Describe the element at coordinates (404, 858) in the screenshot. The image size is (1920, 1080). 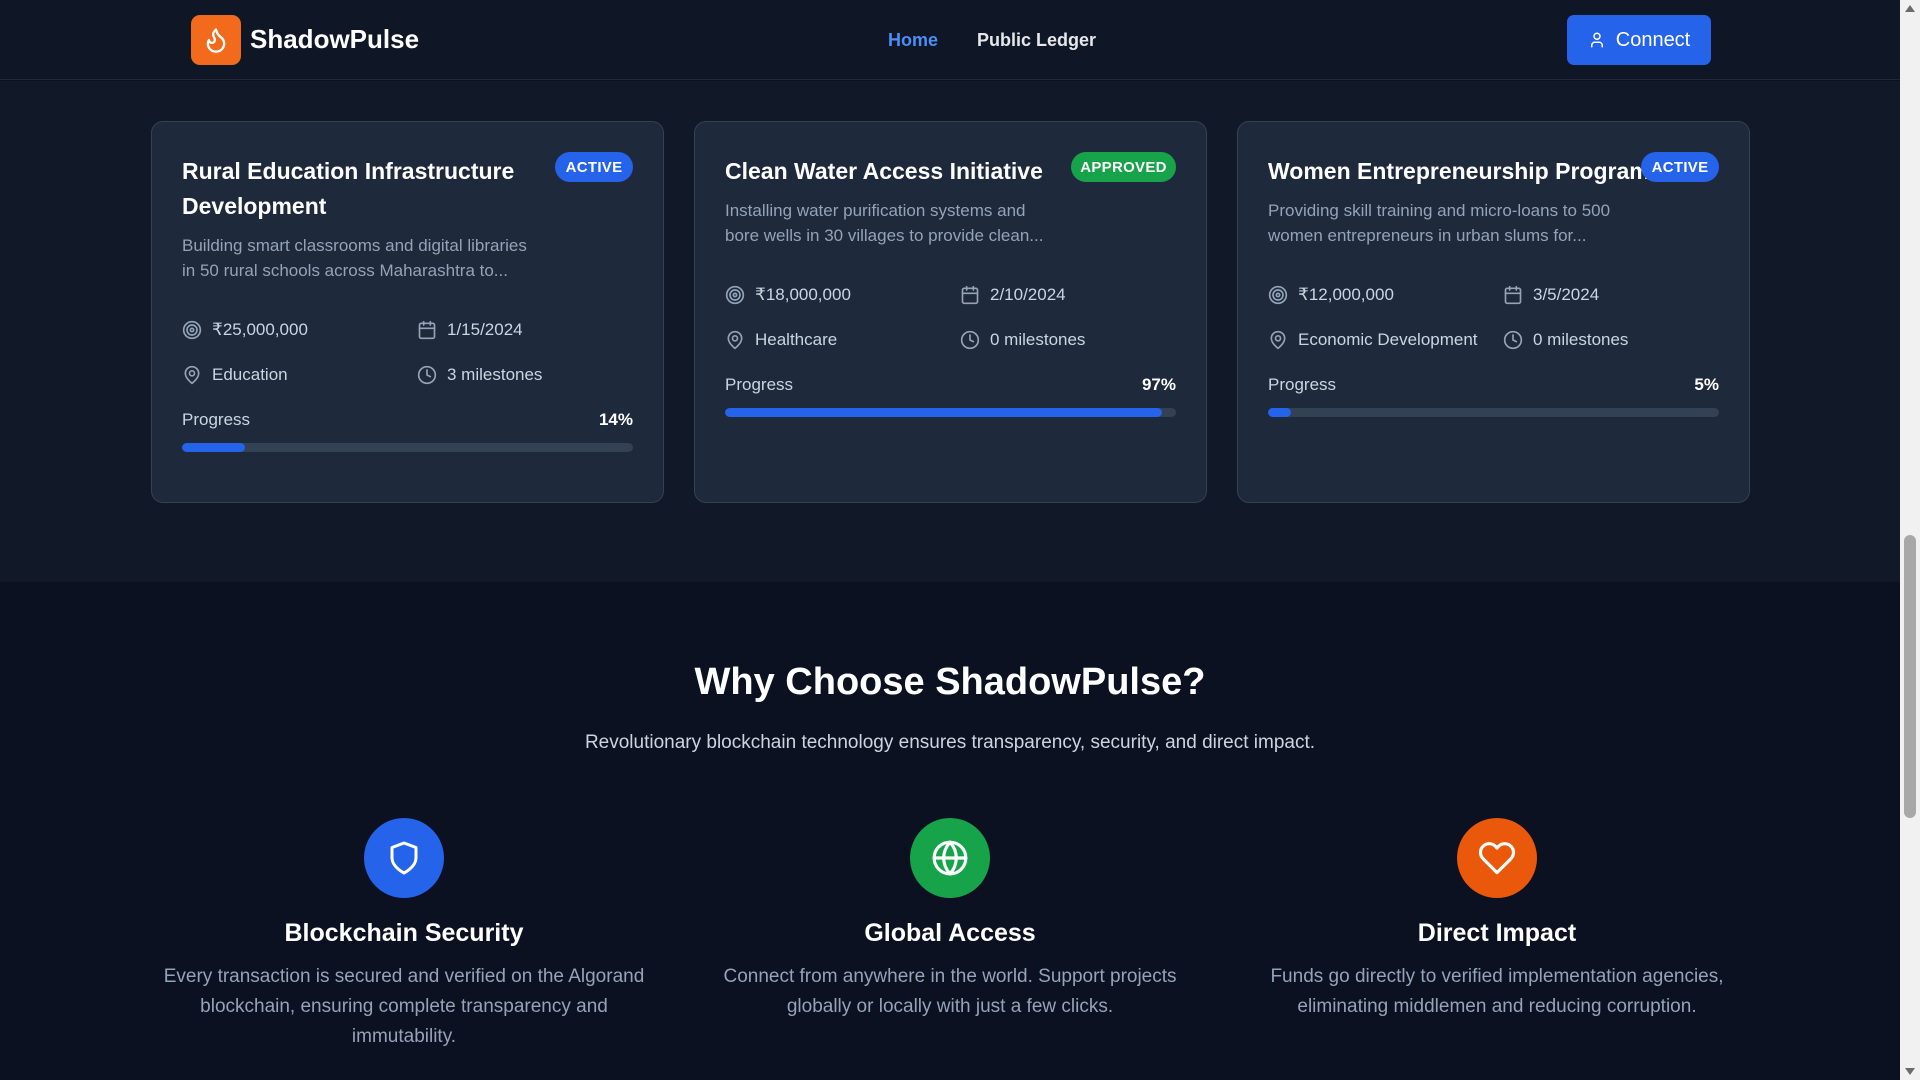
I see `shield-icon` at that location.